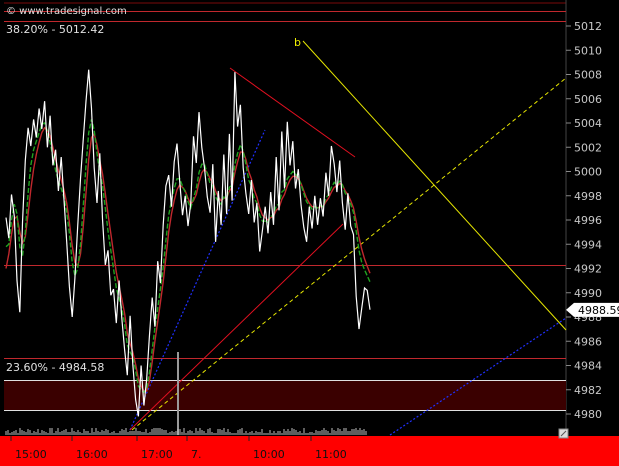 The image size is (619, 466). I want to click on x-tick-label: 10:00, so click(269, 454).